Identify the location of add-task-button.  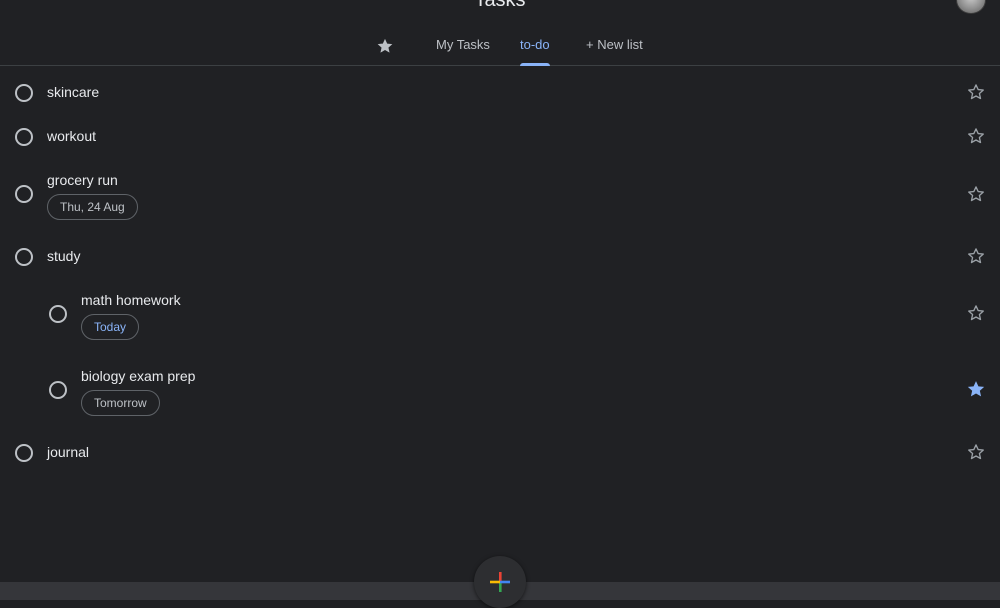
(500, 582).